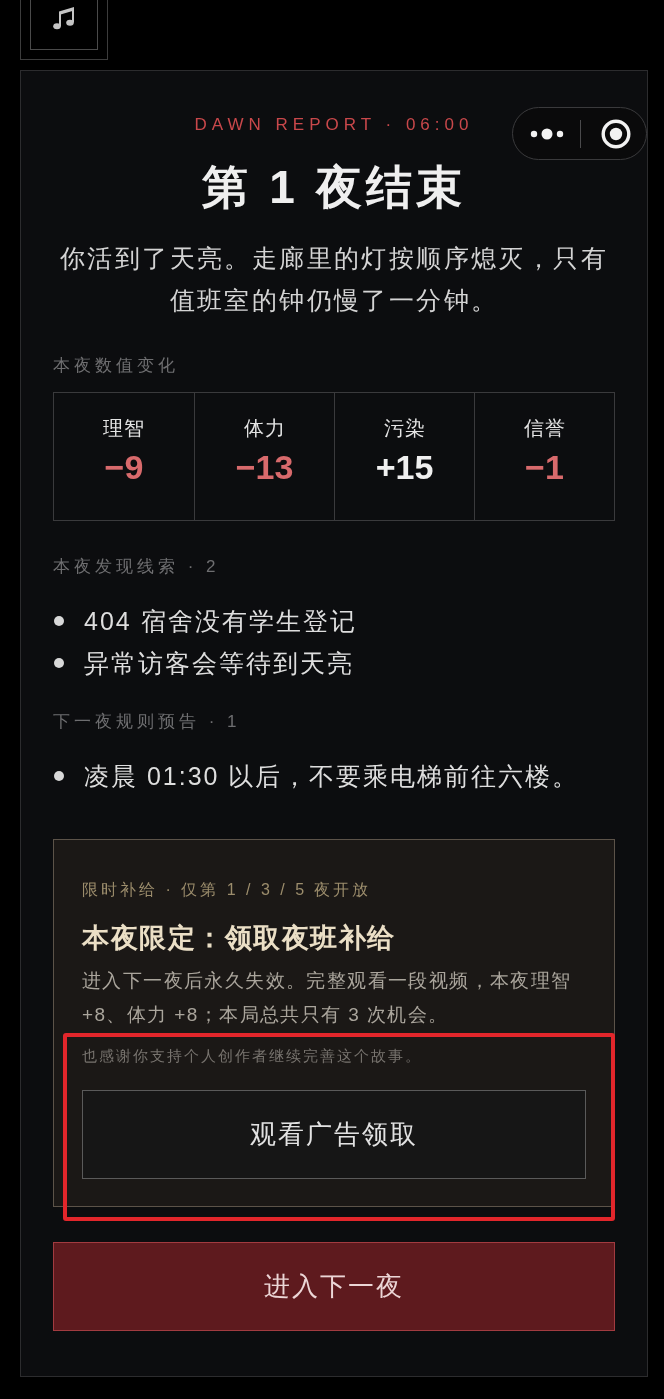  Describe the element at coordinates (264, 428) in the screenshot. I see `stat-label: 体力` at that location.